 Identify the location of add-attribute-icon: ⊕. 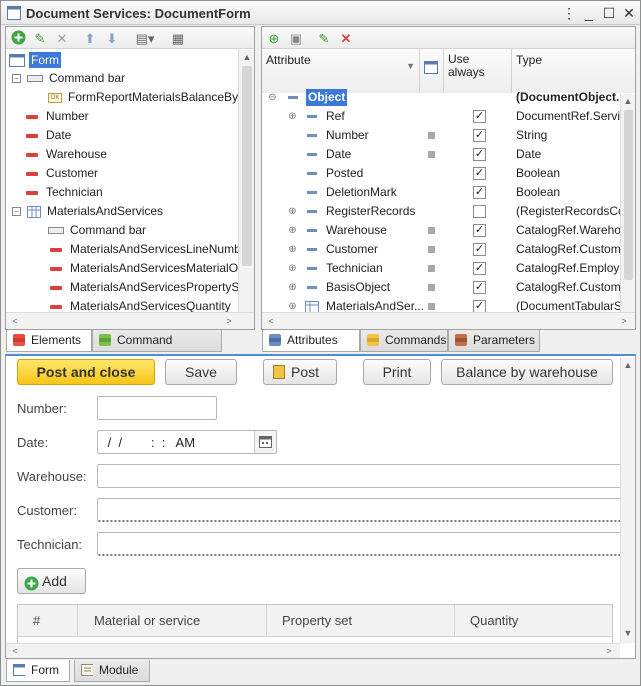
(274, 39).